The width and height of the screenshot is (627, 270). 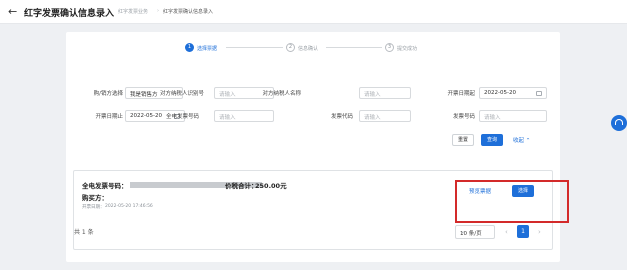 What do you see at coordinates (181, 94) in the screenshot?
I see `counterparty-tax-id-label: 对方纳税人识别号` at bounding box center [181, 94].